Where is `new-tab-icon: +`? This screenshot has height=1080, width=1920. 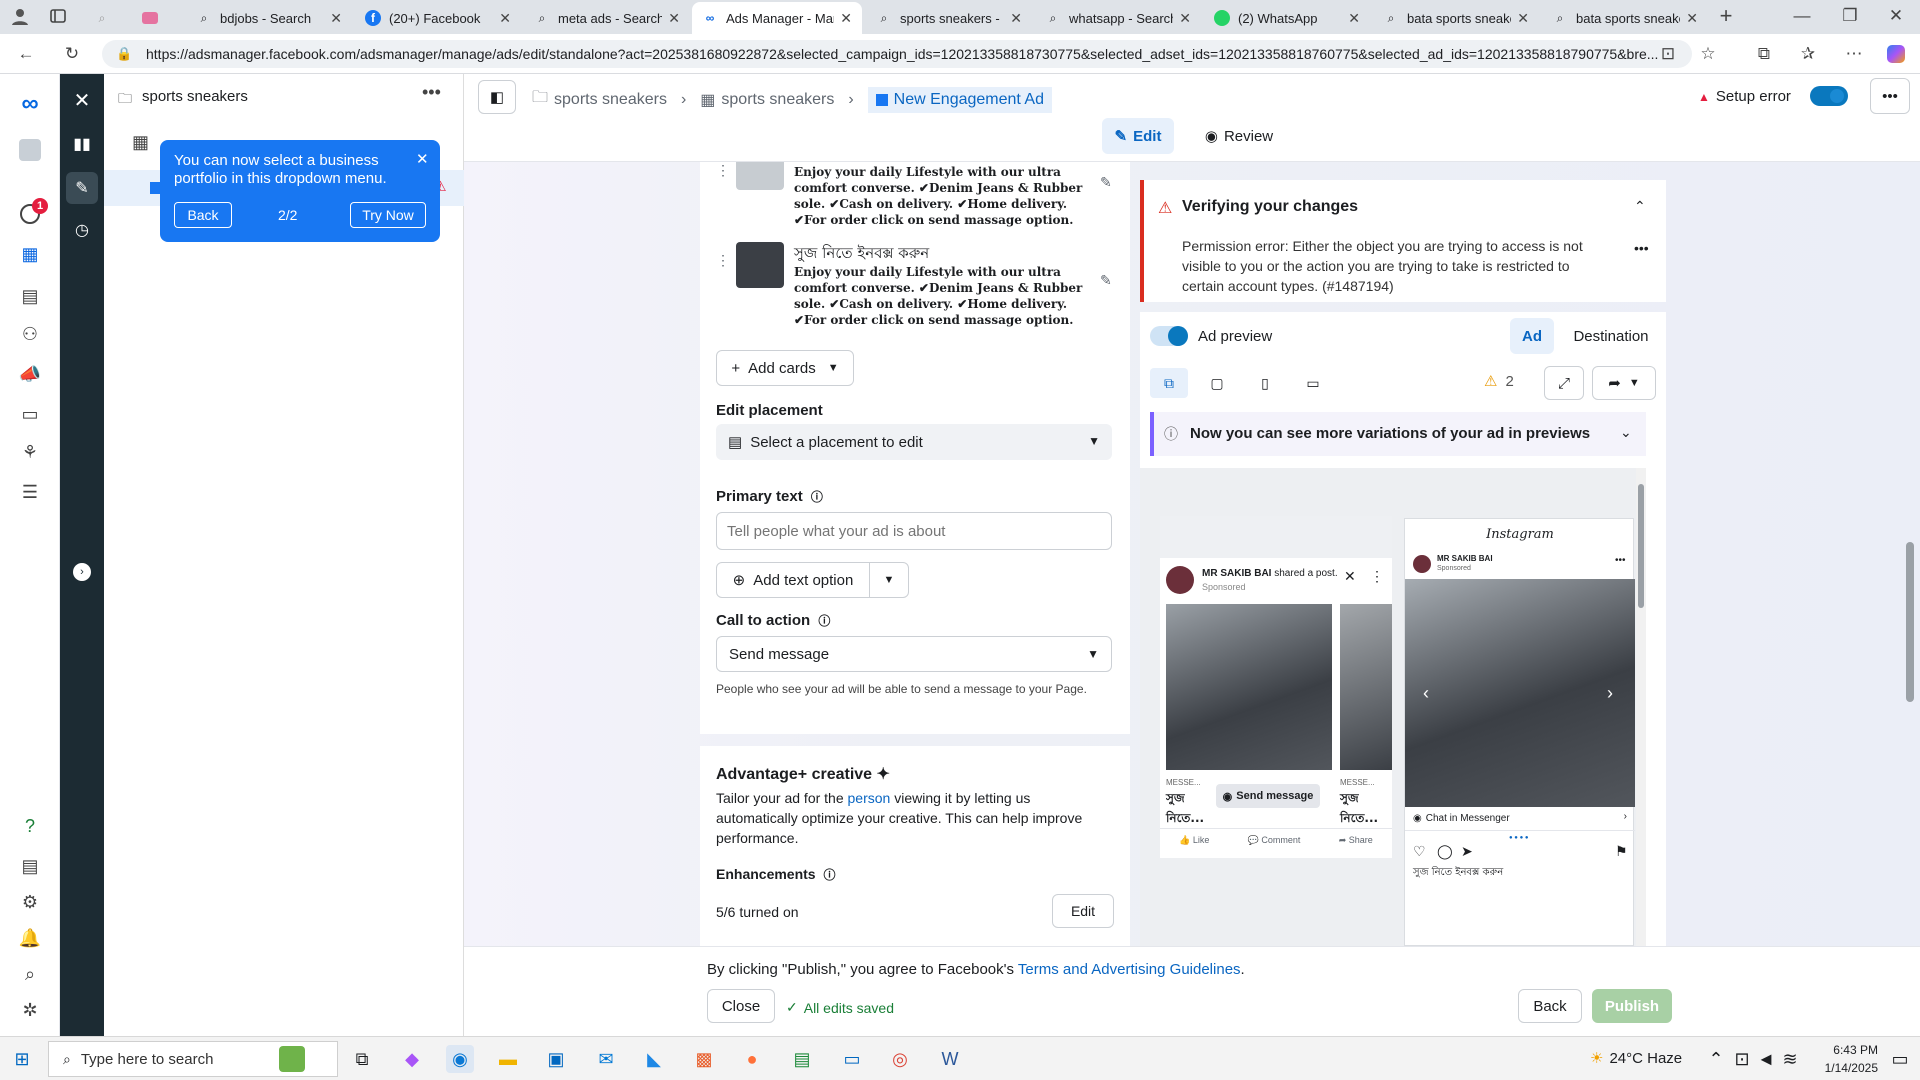
new-tab-icon: + is located at coordinates (1726, 15).